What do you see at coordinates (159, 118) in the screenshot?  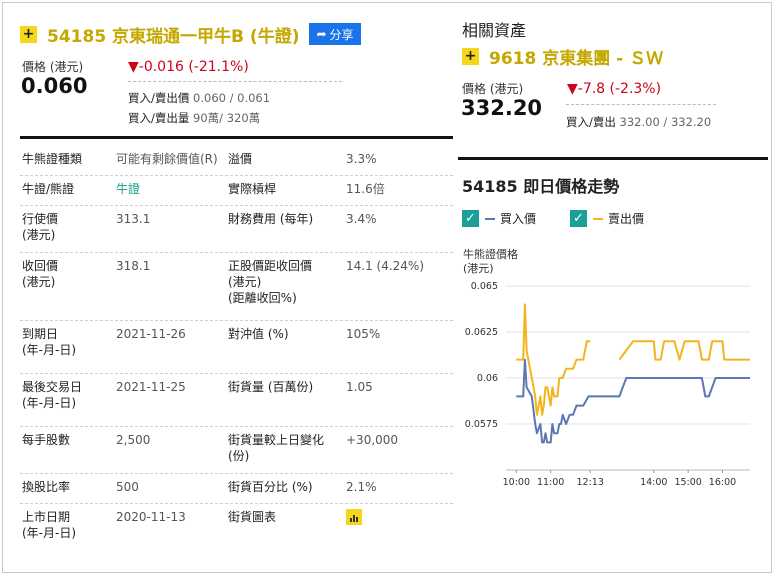 I see `bidask-vol-label: 買入/賣出量` at bounding box center [159, 118].